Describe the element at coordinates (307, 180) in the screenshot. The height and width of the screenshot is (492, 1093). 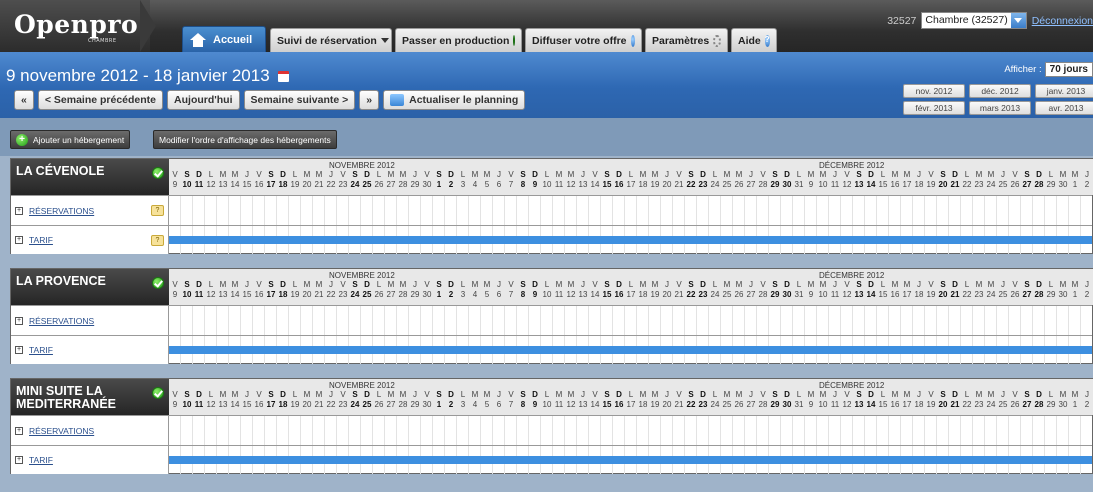
I see `day-column: M 20` at that location.